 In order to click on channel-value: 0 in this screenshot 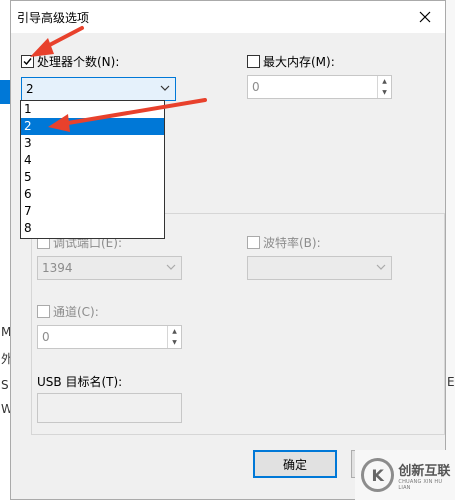, I will do `click(46, 337)`.